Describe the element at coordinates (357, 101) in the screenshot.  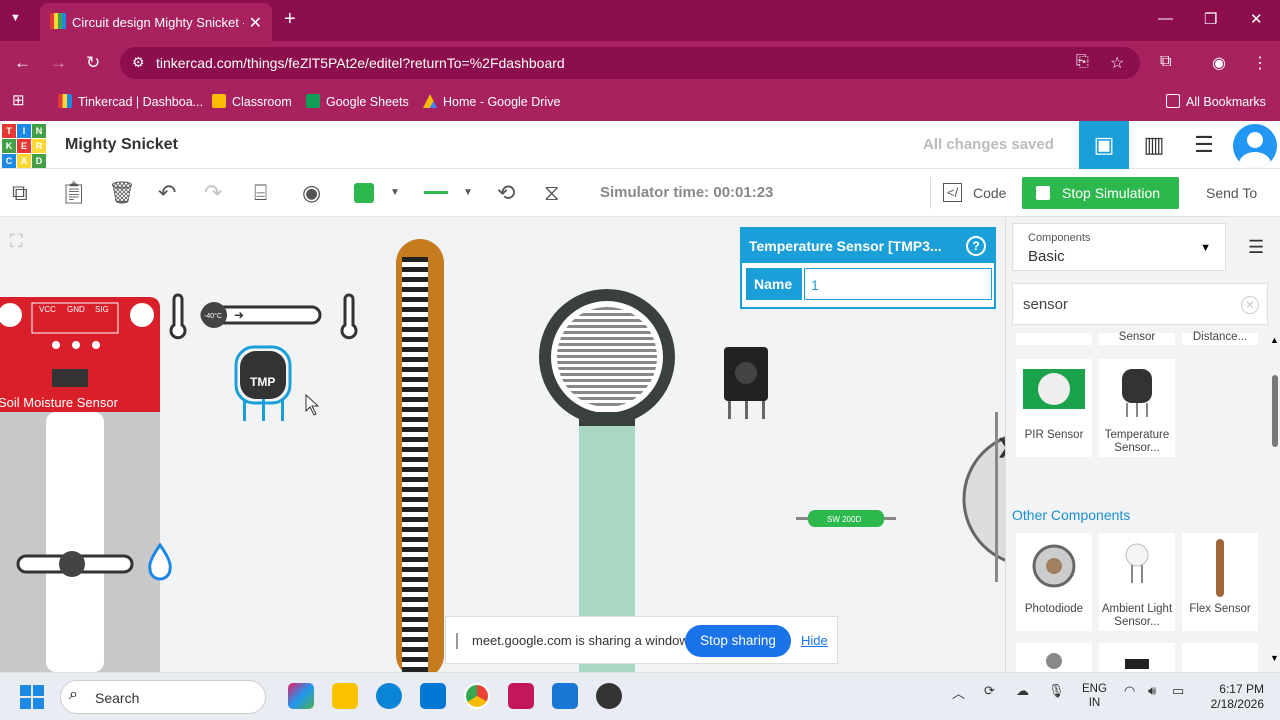
I see `bookmark-google-sheets: Google Sheets` at that location.